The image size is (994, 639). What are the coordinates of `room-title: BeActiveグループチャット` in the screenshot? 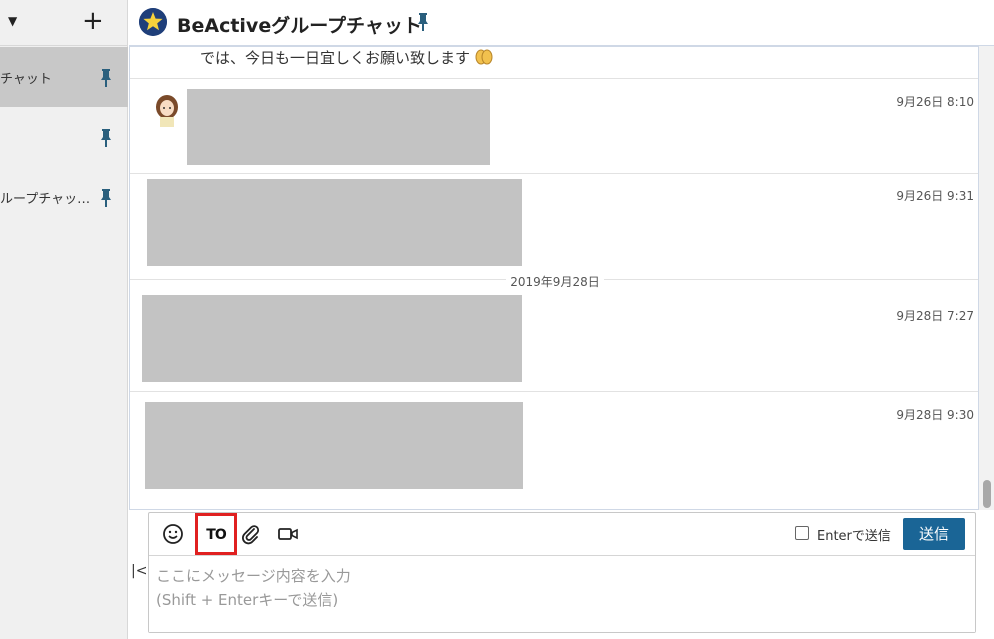 It's located at (299, 26).